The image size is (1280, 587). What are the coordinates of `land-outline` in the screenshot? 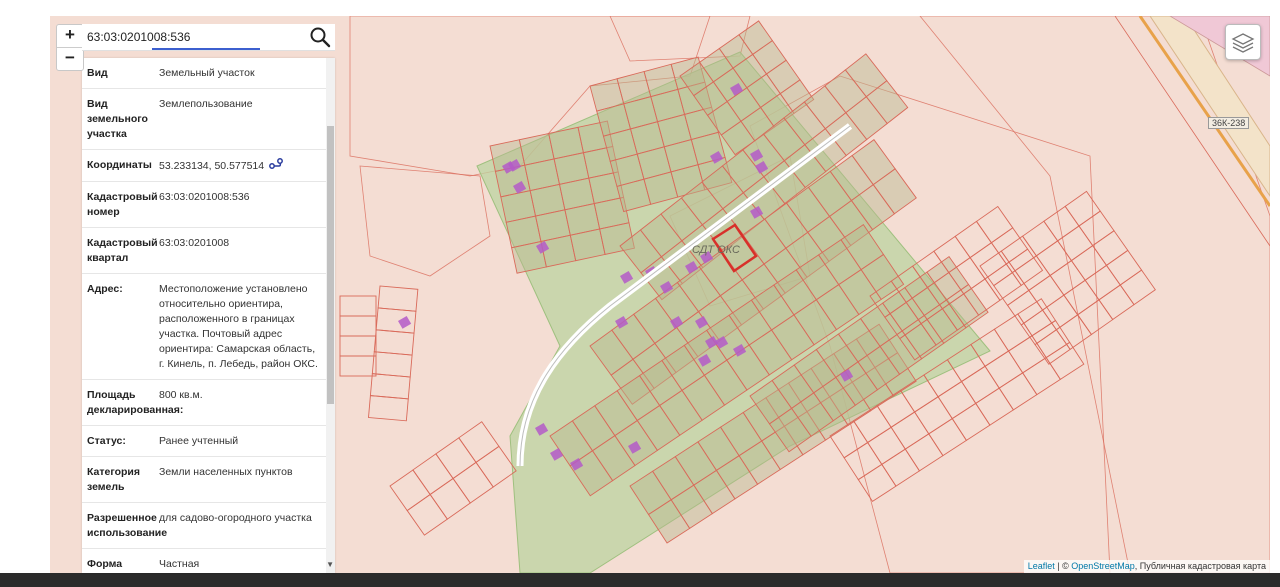 It's located at (425, 221).